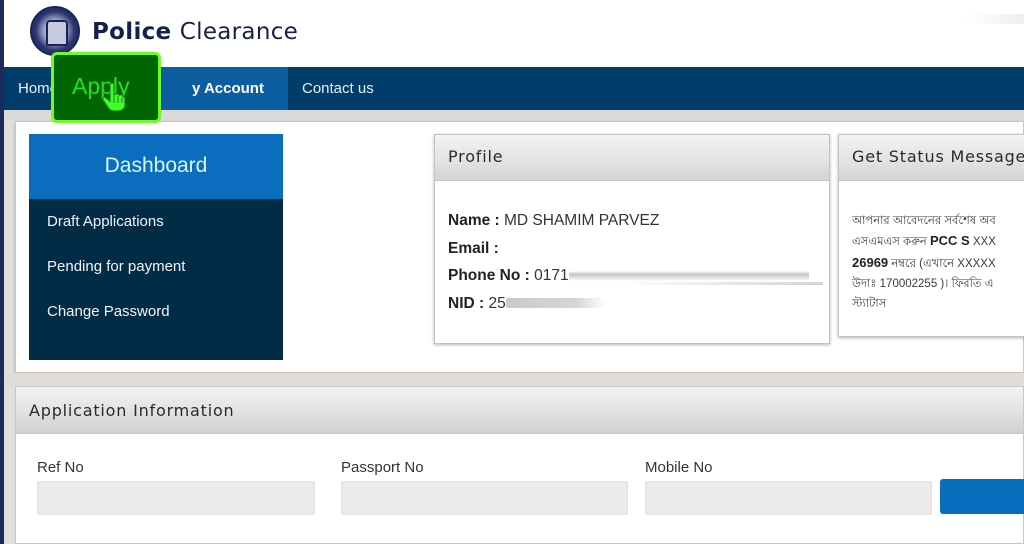  I want to click on dashboard-item-pending-for-payment: Pending for payment, so click(156, 266).